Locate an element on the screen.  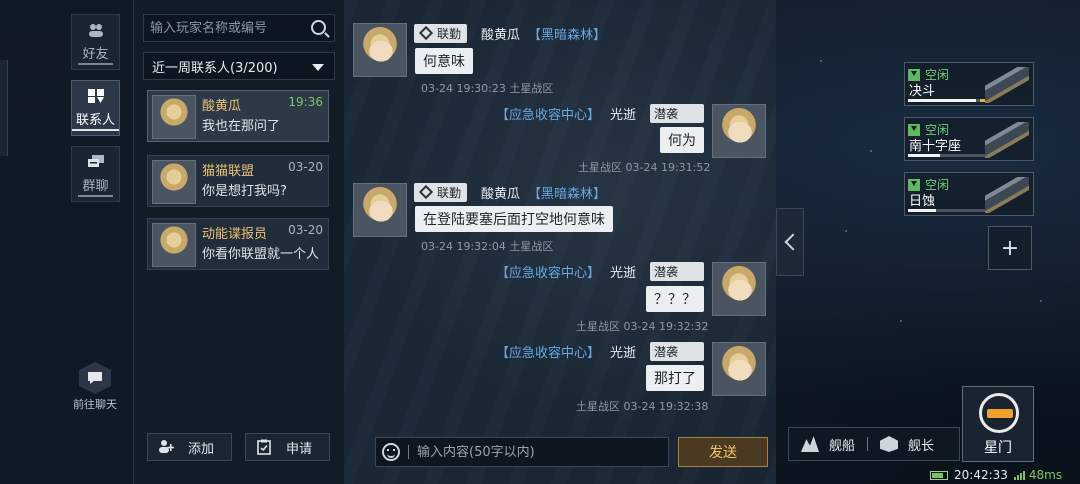
contact-item: 动能谍报员 03-20 你看你联盟就一个人 is located at coordinates (238, 244).